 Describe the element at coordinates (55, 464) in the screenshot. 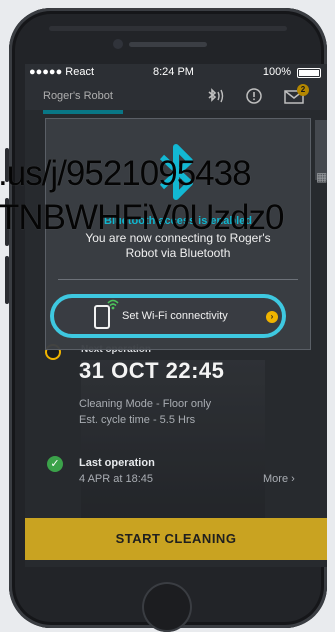

I see `check-icon: ✓` at that location.